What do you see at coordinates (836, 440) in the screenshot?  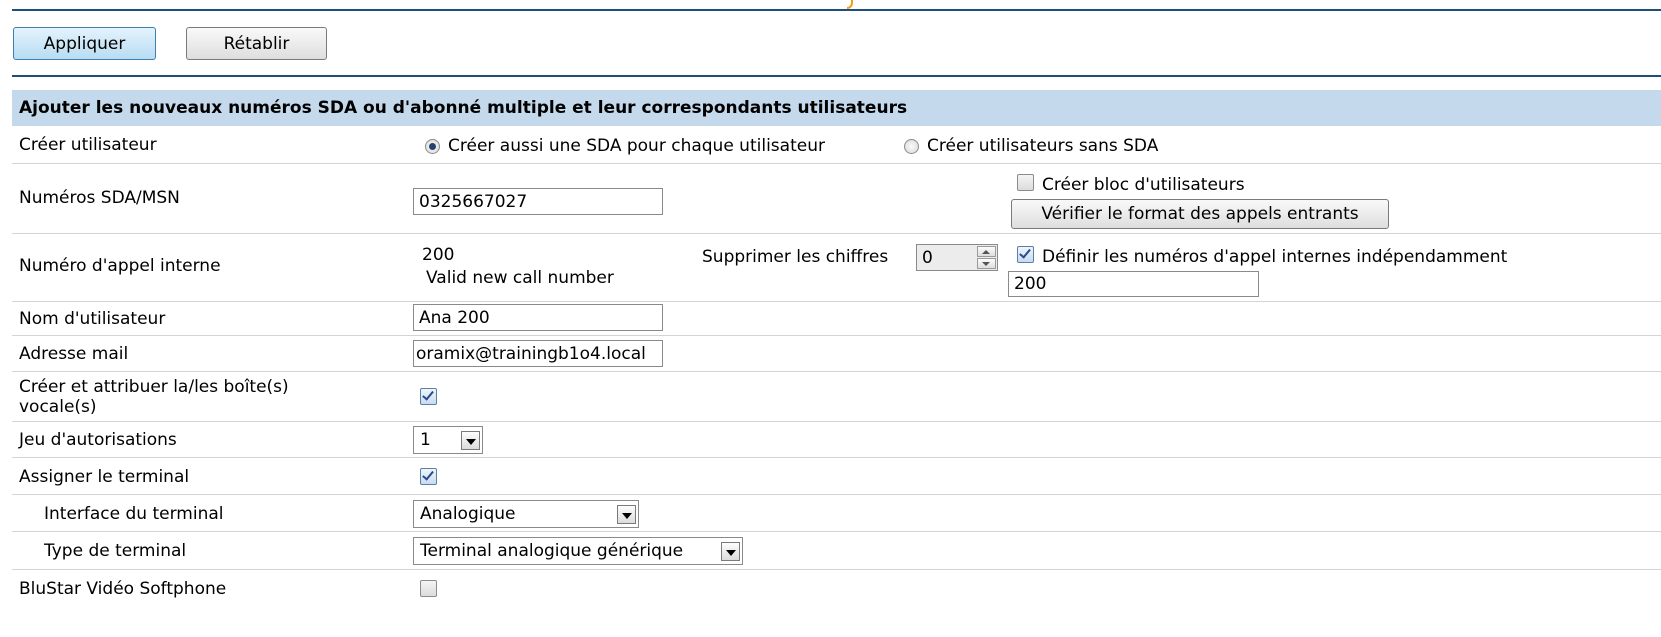 I see `auth-set-row: Jeu d'autorisations 1` at bounding box center [836, 440].